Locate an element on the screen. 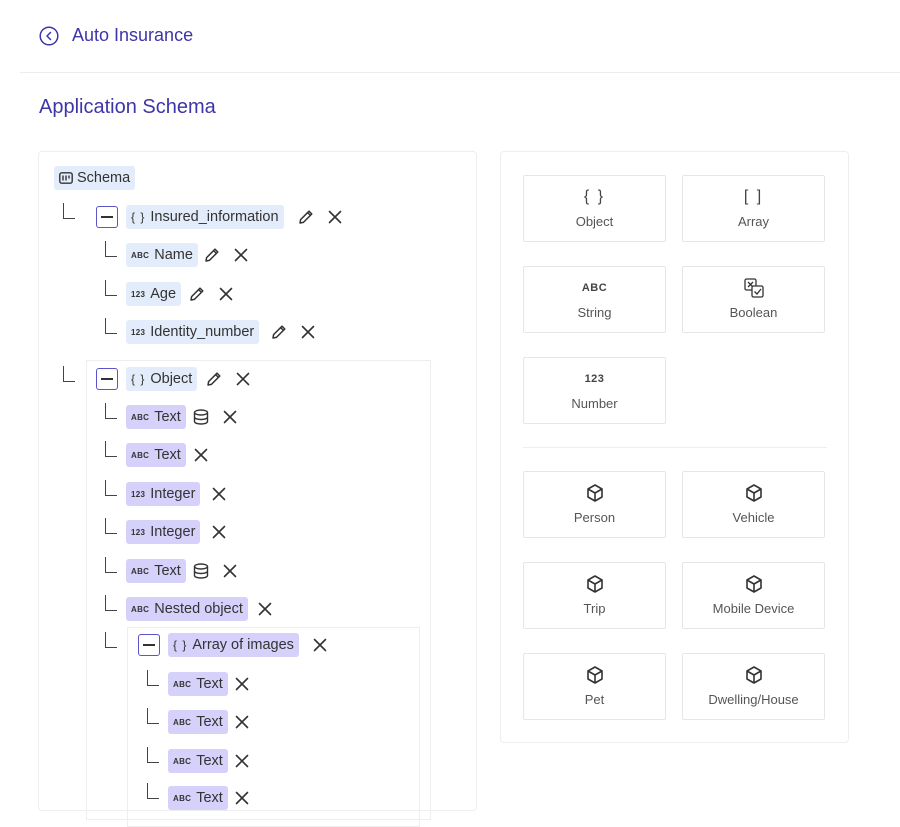 The height and width of the screenshot is (827, 900). type-card-string: ABC String is located at coordinates (594, 299).